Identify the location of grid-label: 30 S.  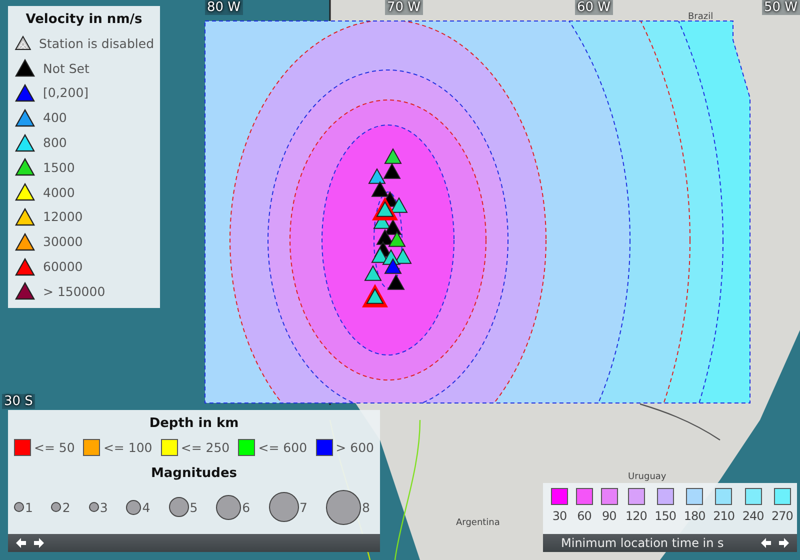
(18, 401).